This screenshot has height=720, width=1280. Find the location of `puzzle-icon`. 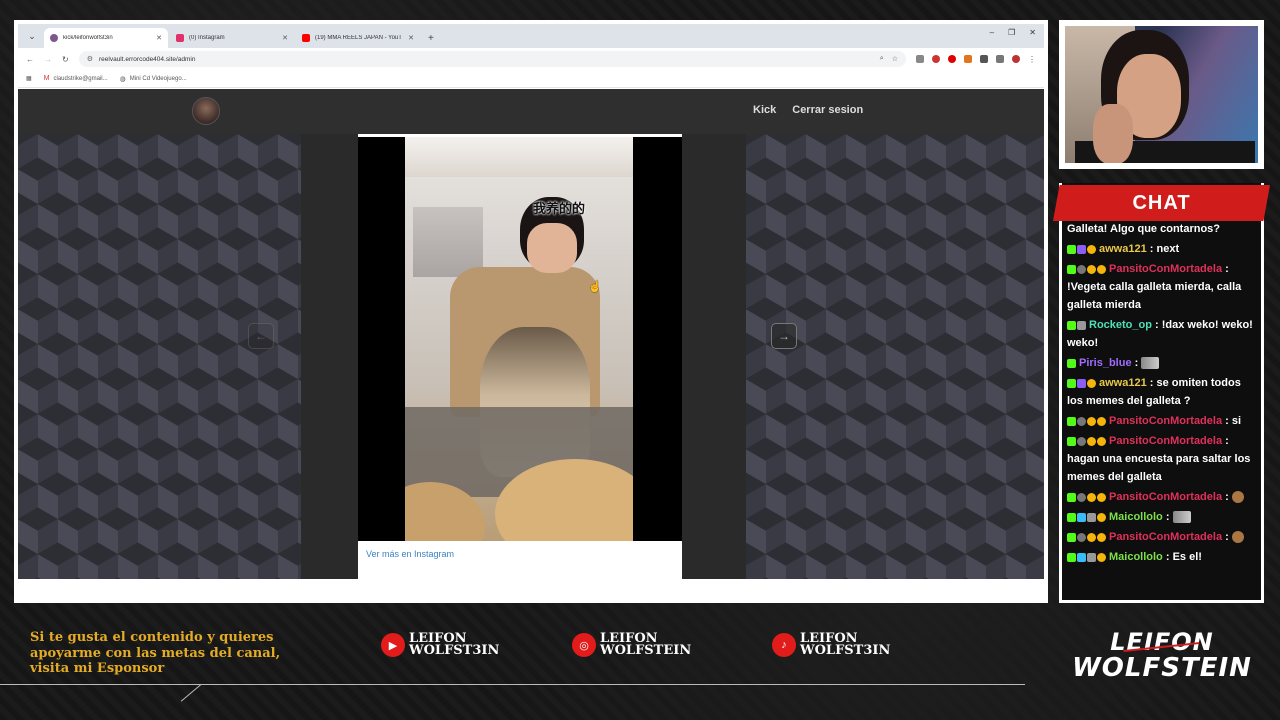

puzzle-icon is located at coordinates (1000, 59).